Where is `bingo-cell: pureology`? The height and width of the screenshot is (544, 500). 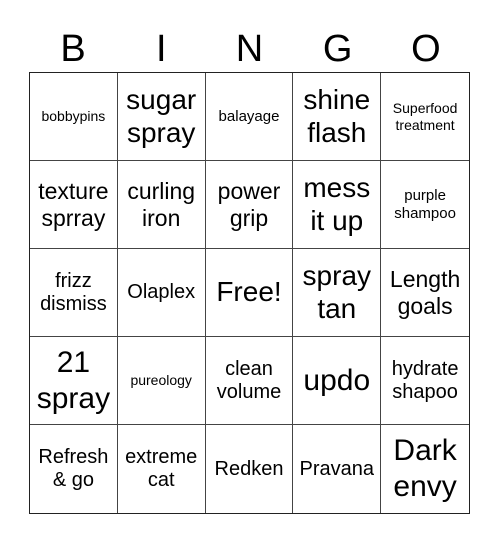 bingo-cell: pureology is located at coordinates (161, 381).